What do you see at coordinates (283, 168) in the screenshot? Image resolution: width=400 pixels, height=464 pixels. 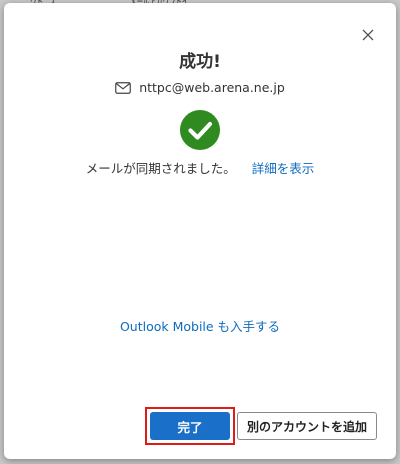 I see `show-details-link: 詳細を表示` at bounding box center [283, 168].